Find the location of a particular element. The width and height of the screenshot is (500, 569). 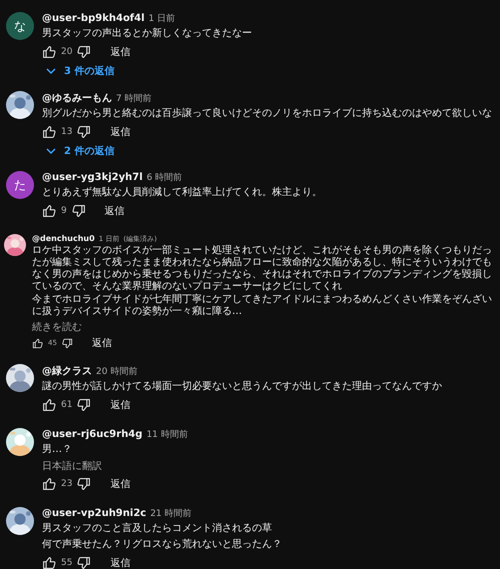

read-more-link: 続きを読む is located at coordinates (57, 327).